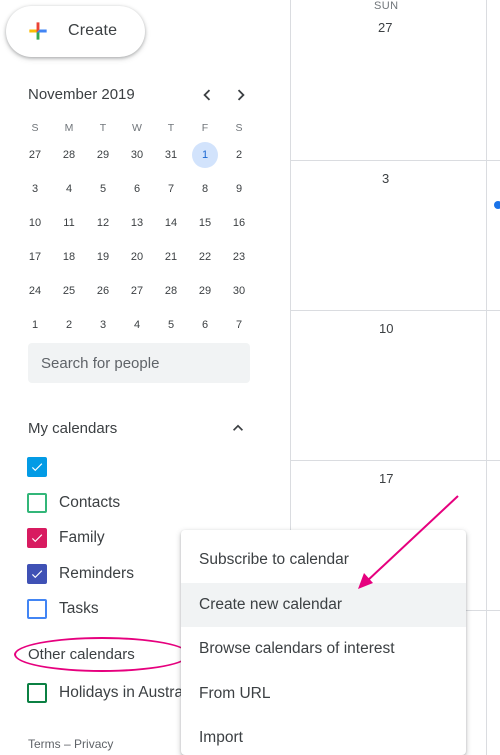 The width and height of the screenshot is (500, 755). I want to click on mini-calendar-day-number: 4, so click(69, 189).